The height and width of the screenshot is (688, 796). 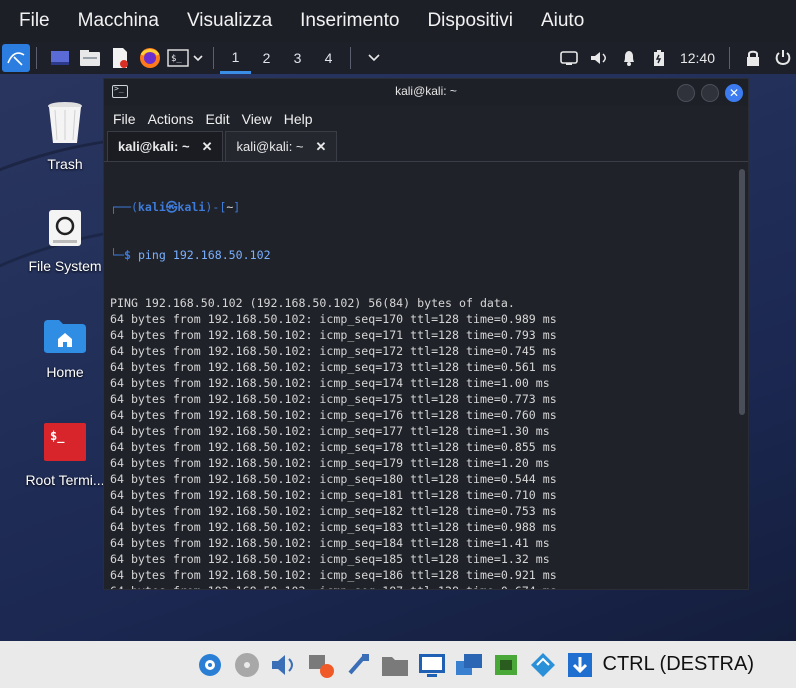 I want to click on terminal-tab-2: kali@kali: ~ ✕, so click(x=281, y=146).